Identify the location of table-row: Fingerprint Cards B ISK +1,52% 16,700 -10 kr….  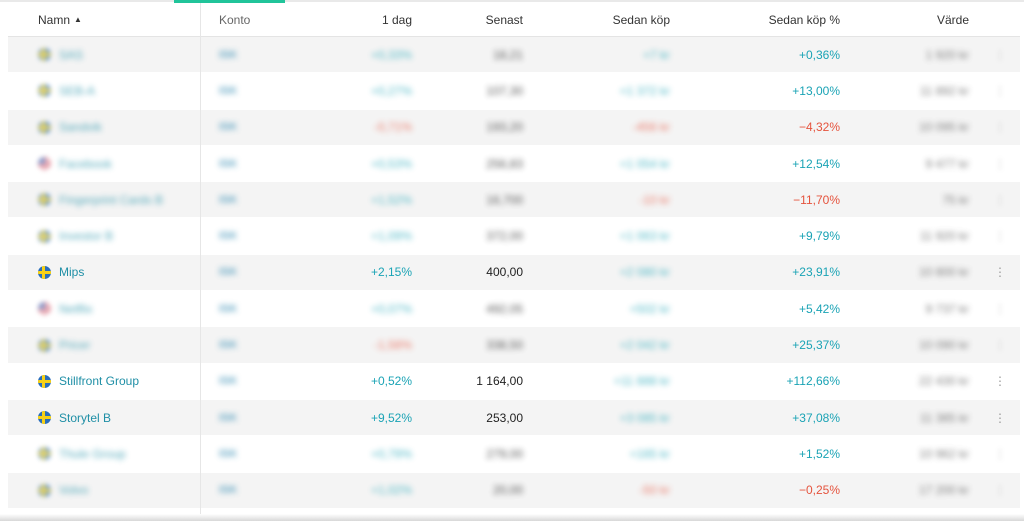
(514, 200).